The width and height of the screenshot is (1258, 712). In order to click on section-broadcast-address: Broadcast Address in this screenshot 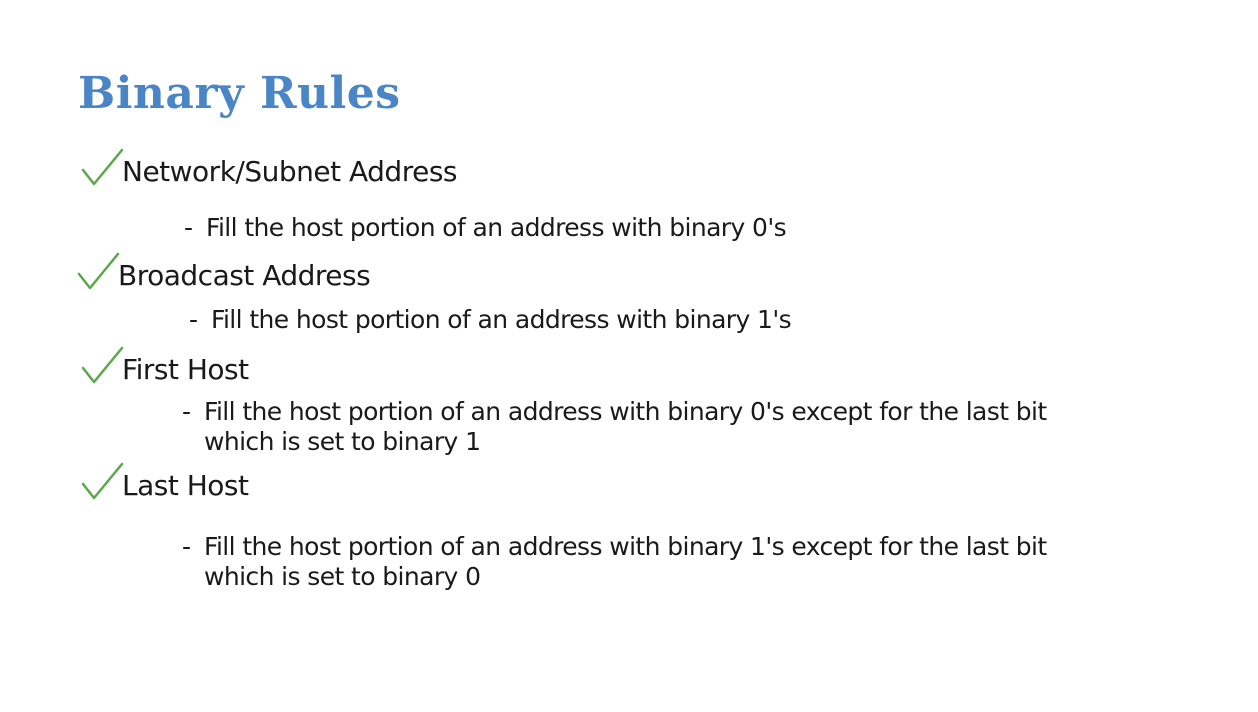, I will do `click(223, 272)`.